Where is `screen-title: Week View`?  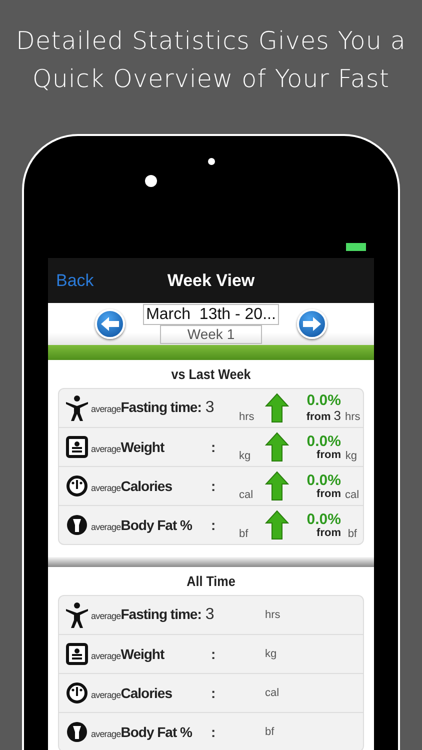 screen-title: Week View is located at coordinates (211, 280).